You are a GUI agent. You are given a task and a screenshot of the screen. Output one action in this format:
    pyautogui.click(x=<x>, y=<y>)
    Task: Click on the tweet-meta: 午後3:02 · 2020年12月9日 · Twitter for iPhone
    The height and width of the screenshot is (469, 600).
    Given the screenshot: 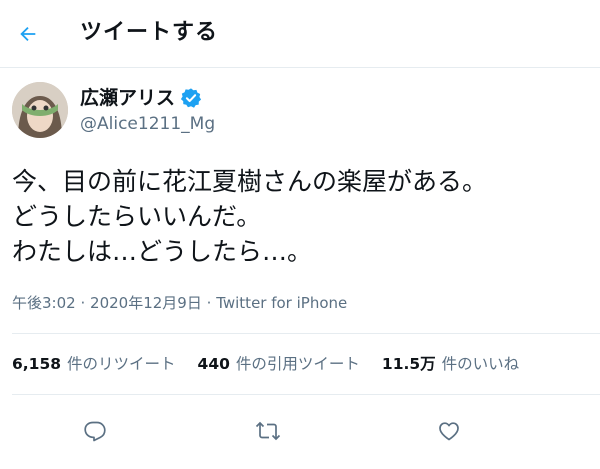 What is the action you would take?
    pyautogui.click(x=179, y=303)
    